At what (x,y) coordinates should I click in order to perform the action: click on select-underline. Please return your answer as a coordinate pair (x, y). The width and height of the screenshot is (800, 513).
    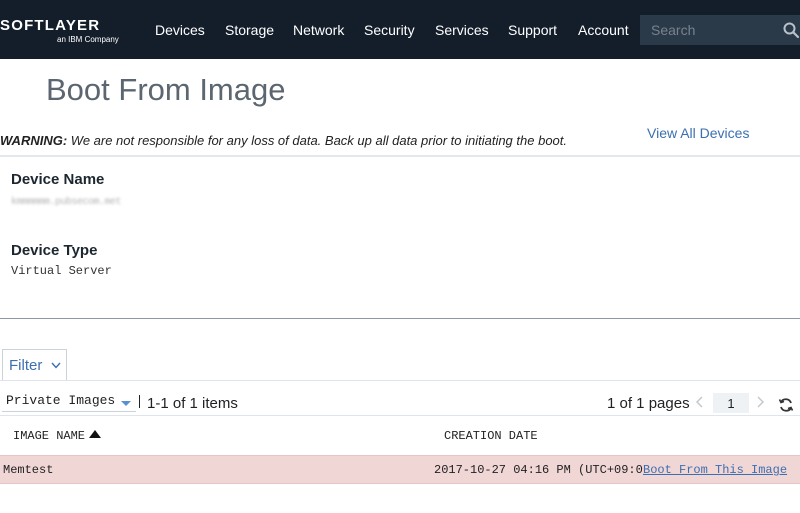
    Looking at the image, I should click on (69, 411).